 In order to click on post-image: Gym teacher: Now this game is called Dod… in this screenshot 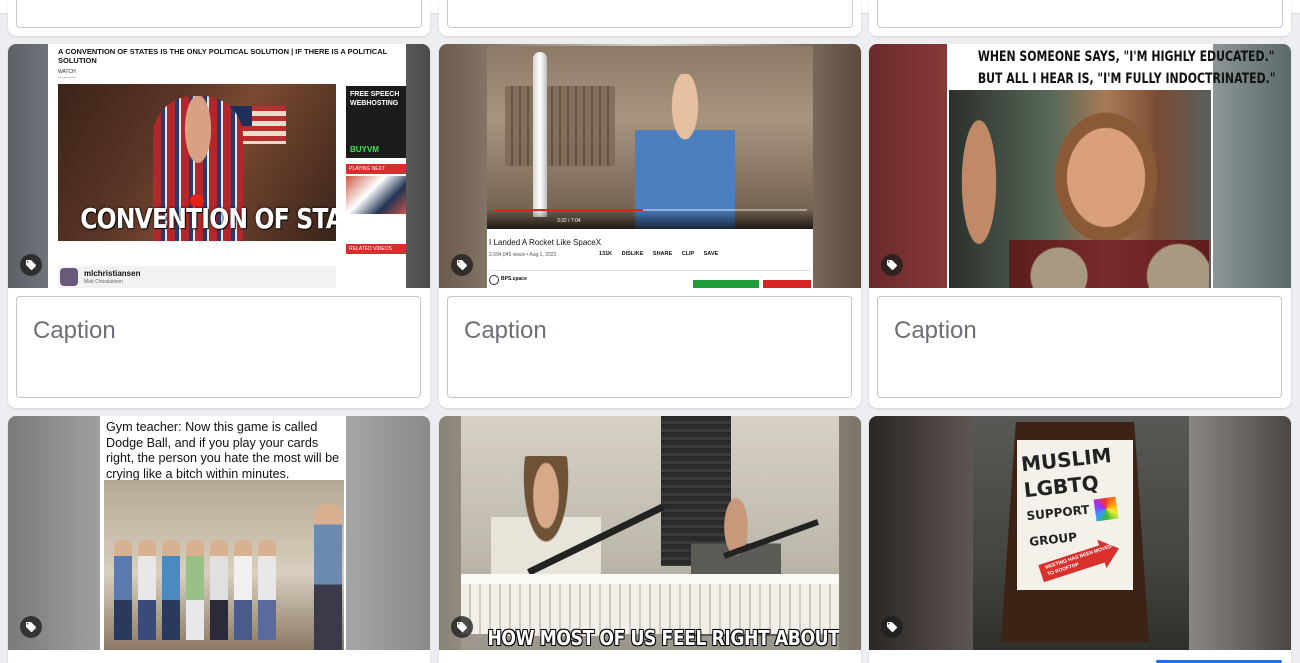, I will do `click(219, 533)`.